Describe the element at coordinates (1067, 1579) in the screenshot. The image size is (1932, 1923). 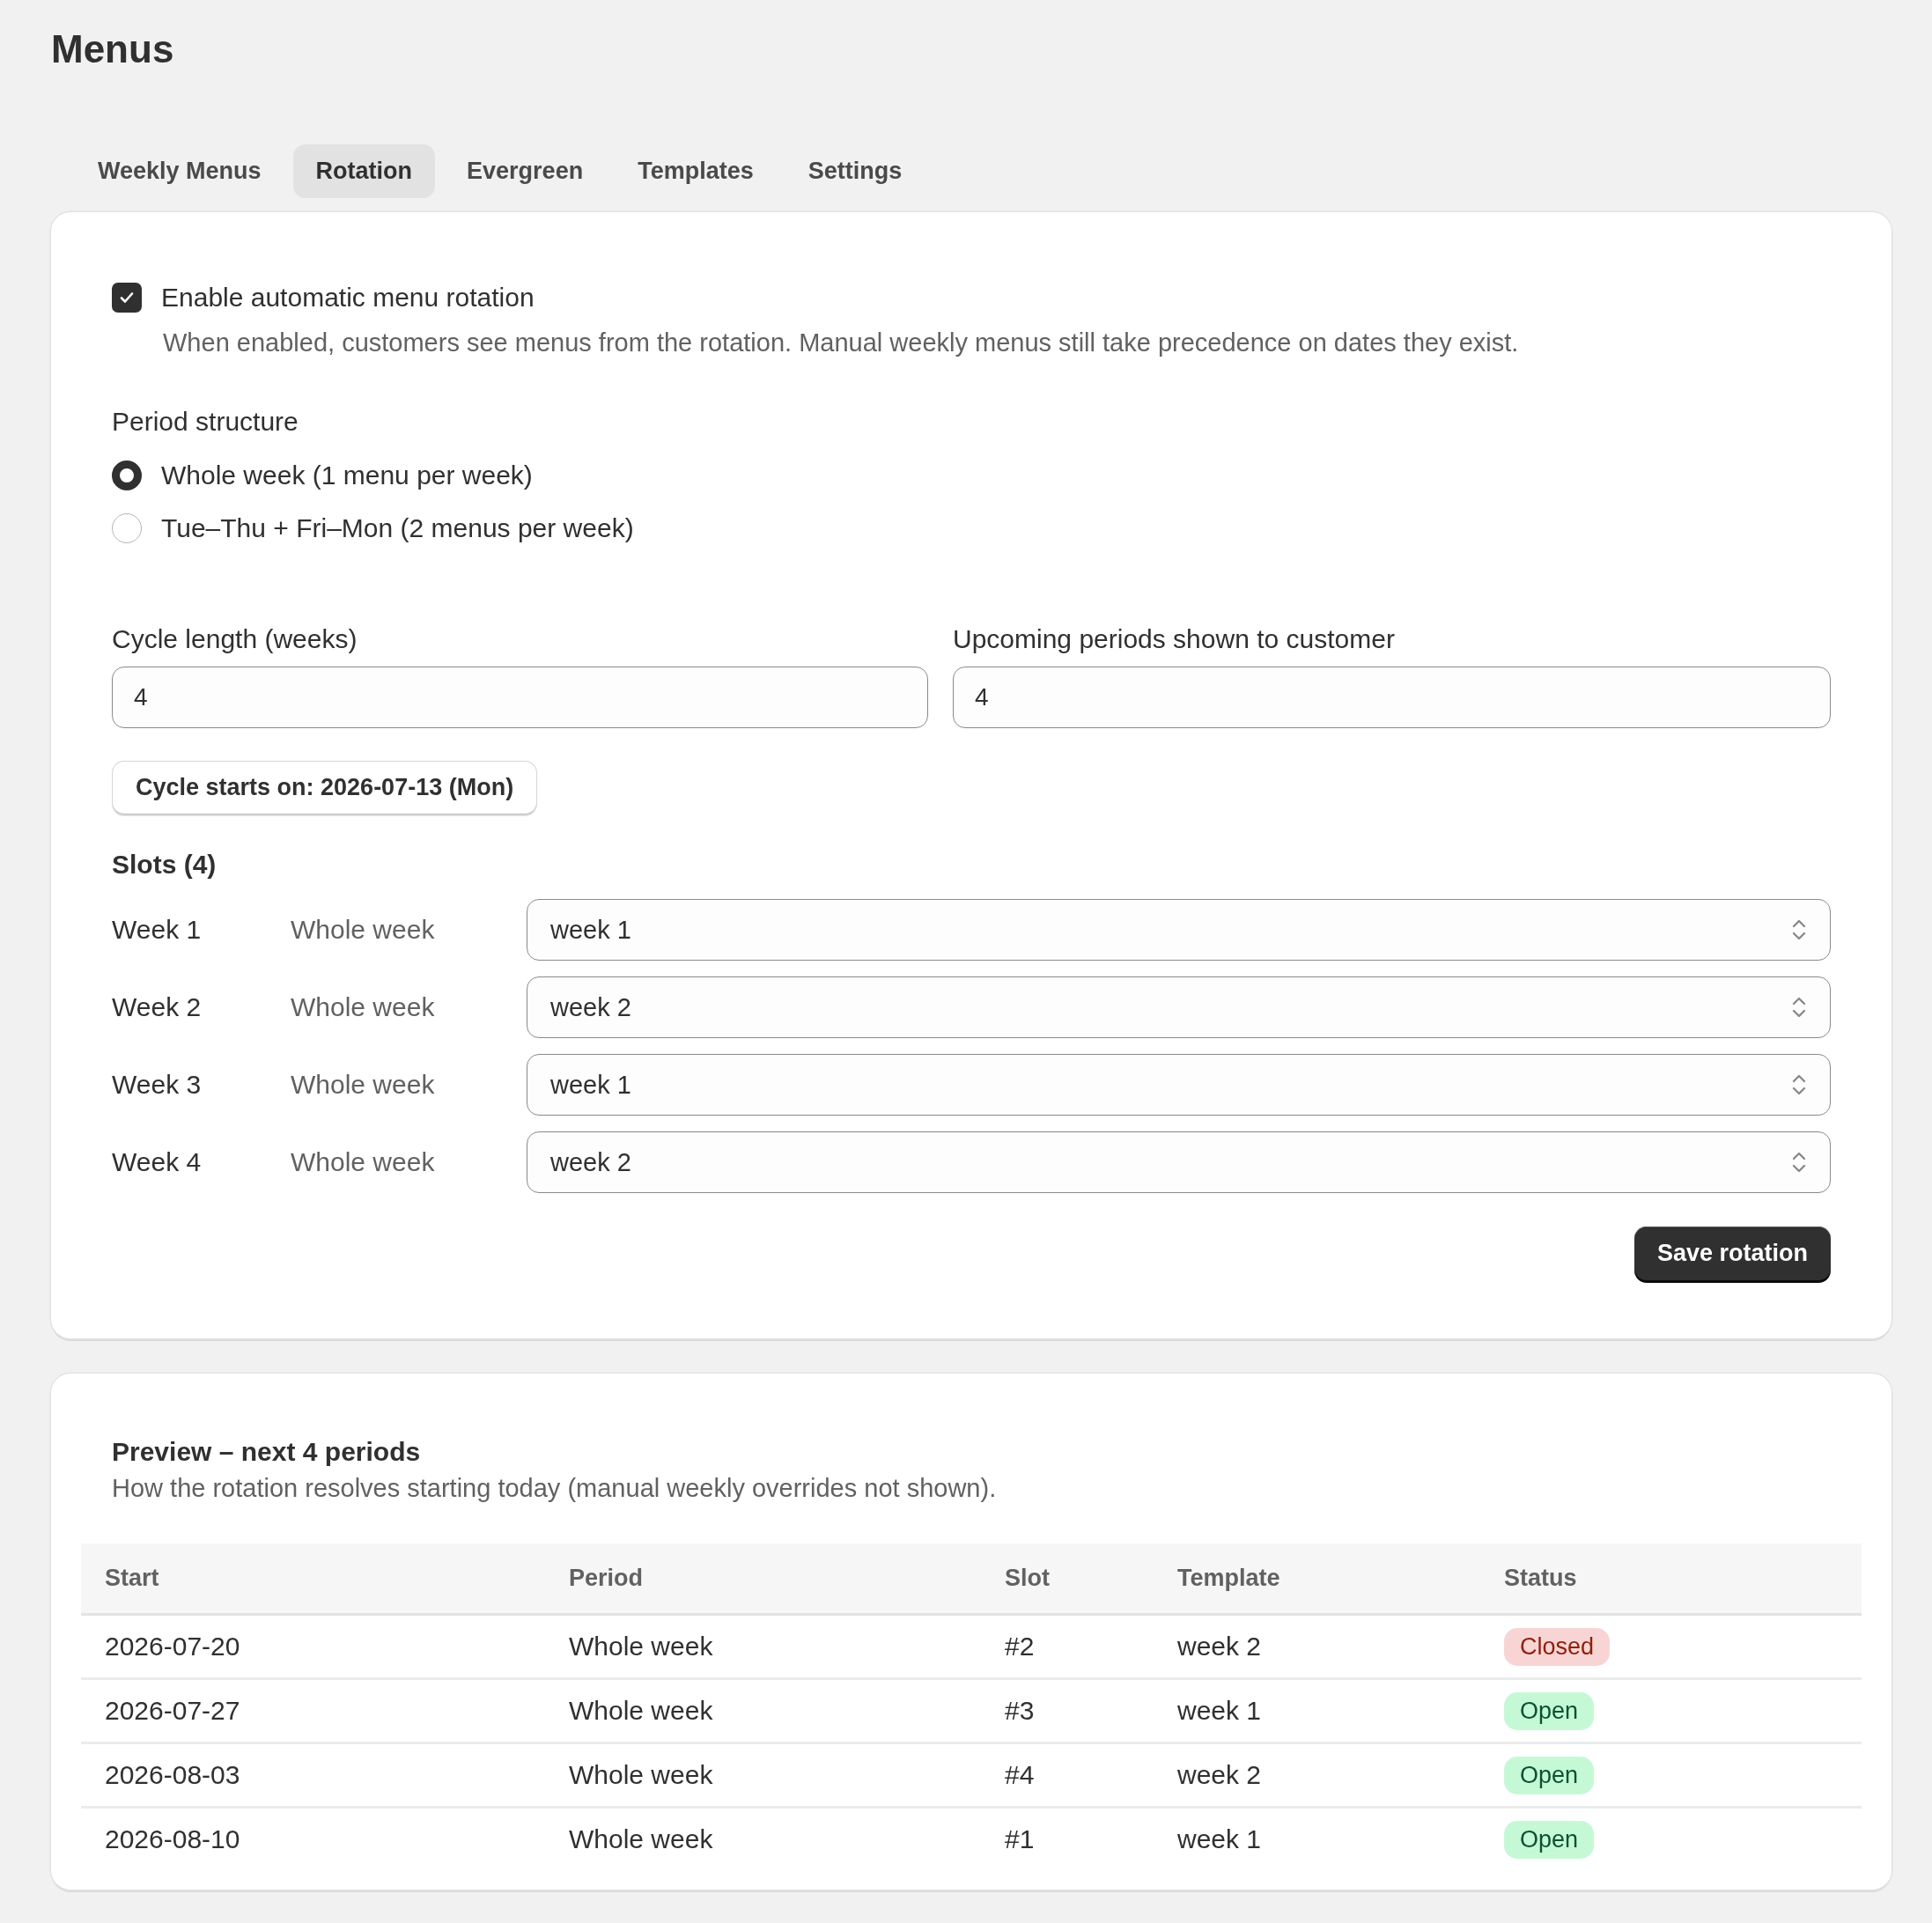
I see `column-header: Slot` at that location.